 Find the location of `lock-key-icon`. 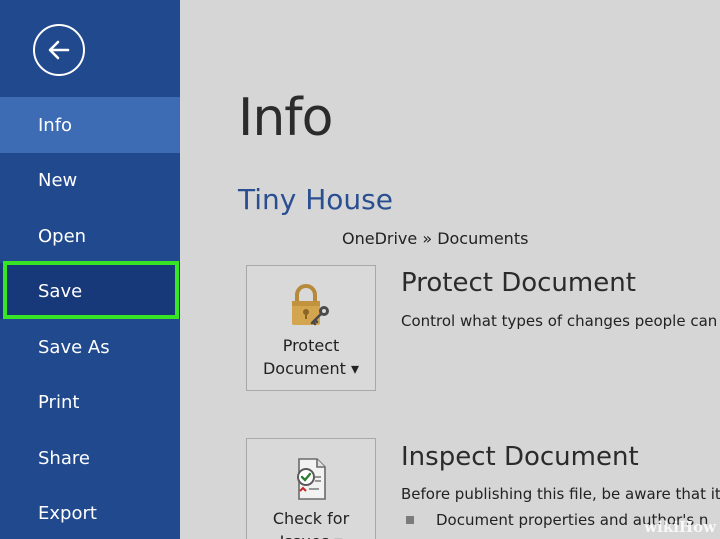

lock-key-icon is located at coordinates (310, 305).